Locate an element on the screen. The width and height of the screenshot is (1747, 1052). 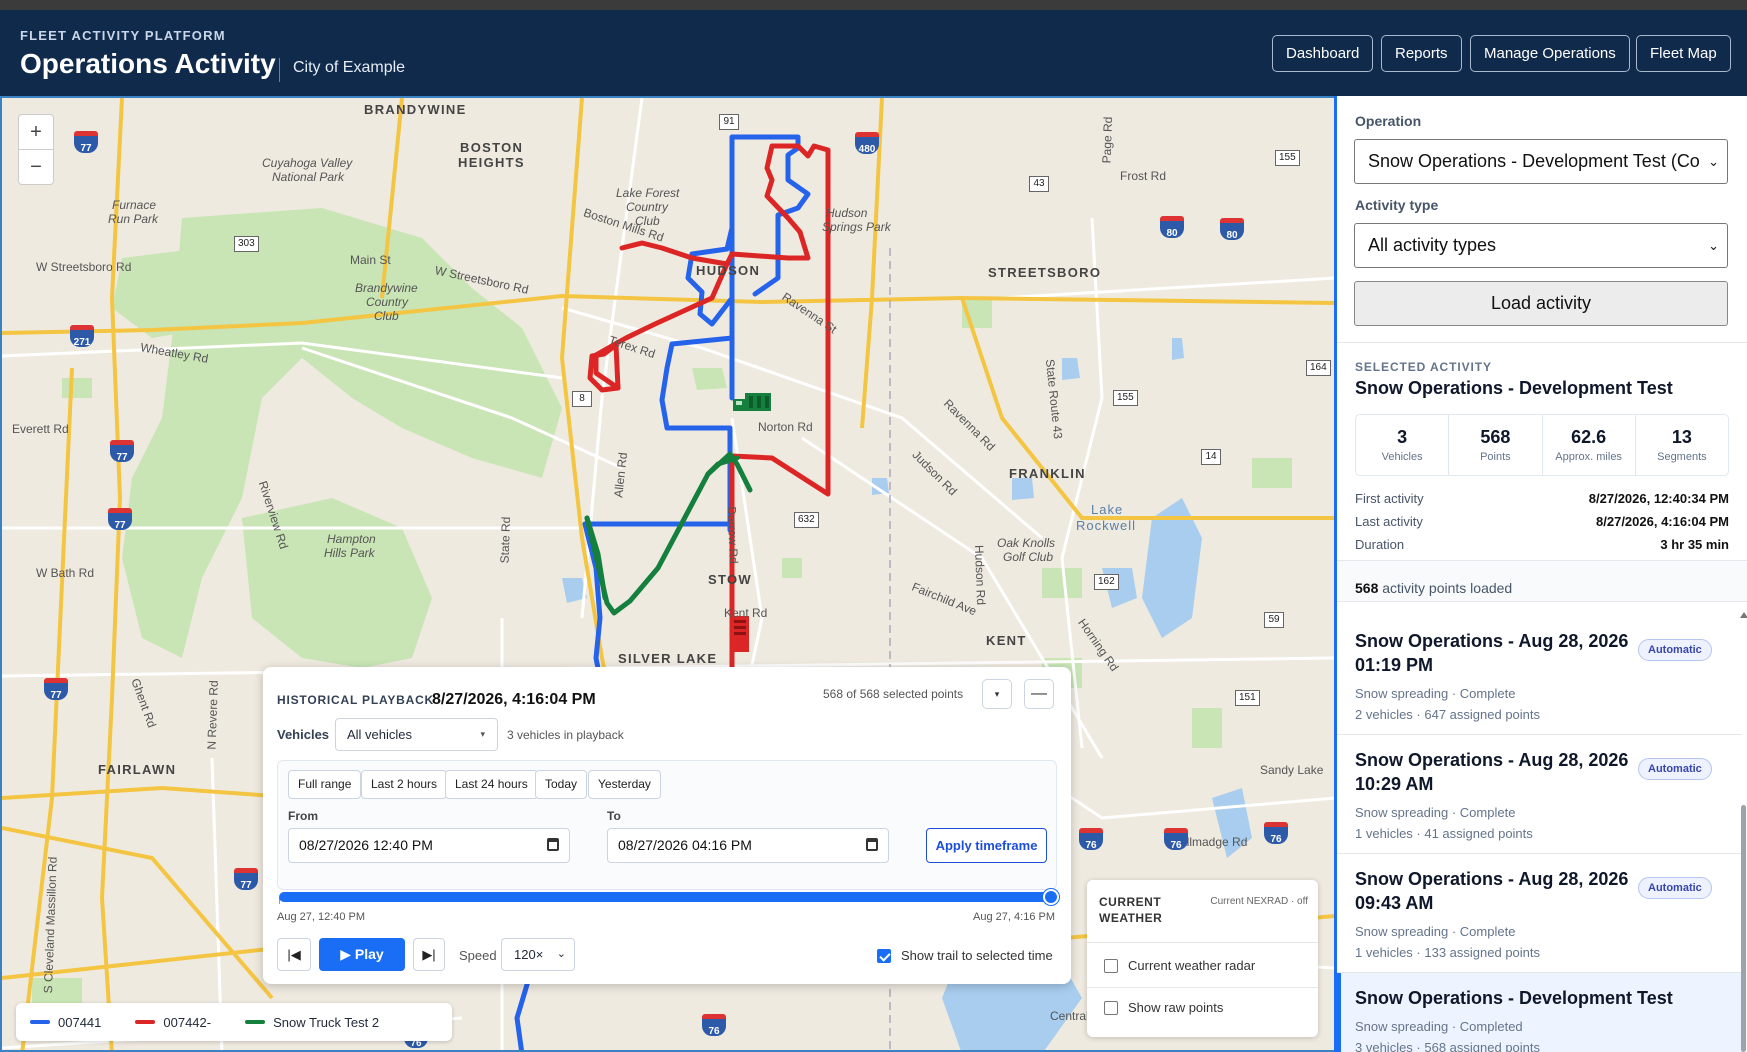
weather-radar-toggle: Current weather radar is located at coordinates (1179, 965).